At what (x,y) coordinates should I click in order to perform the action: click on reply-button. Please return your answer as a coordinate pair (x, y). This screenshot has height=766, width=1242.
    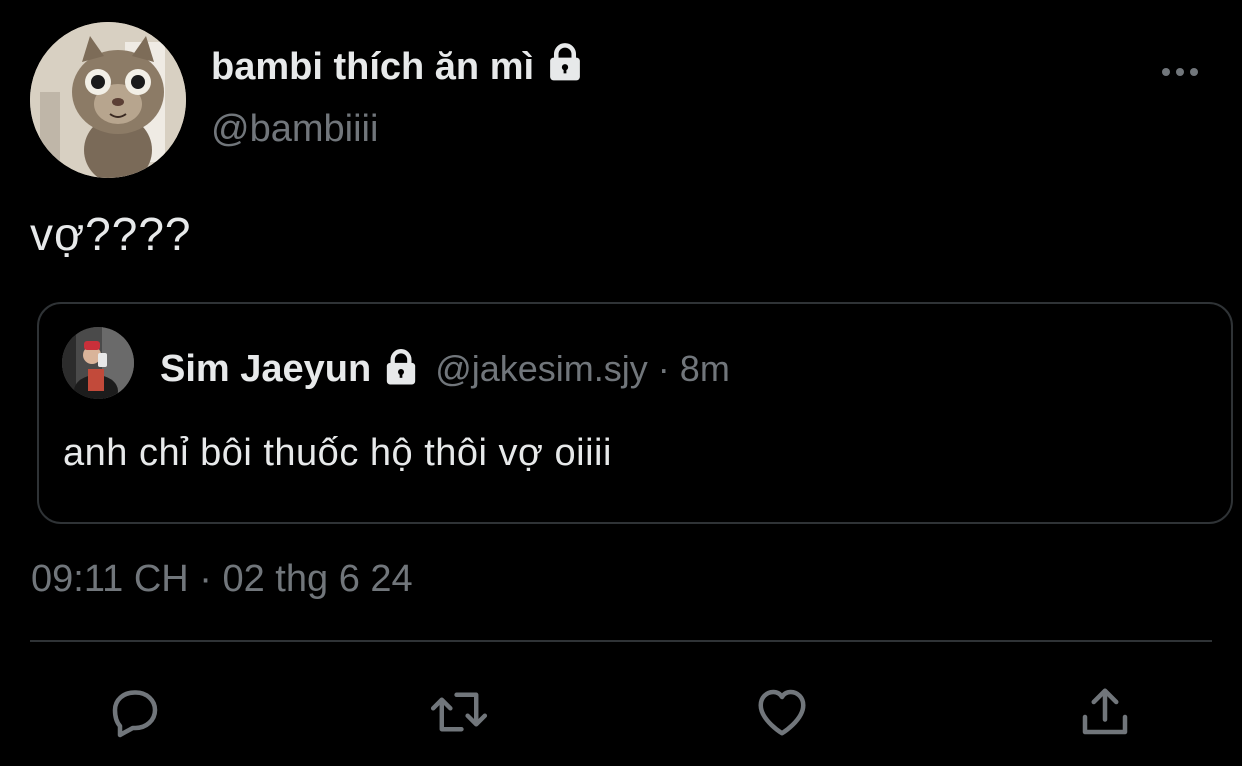
    Looking at the image, I should click on (135, 712).